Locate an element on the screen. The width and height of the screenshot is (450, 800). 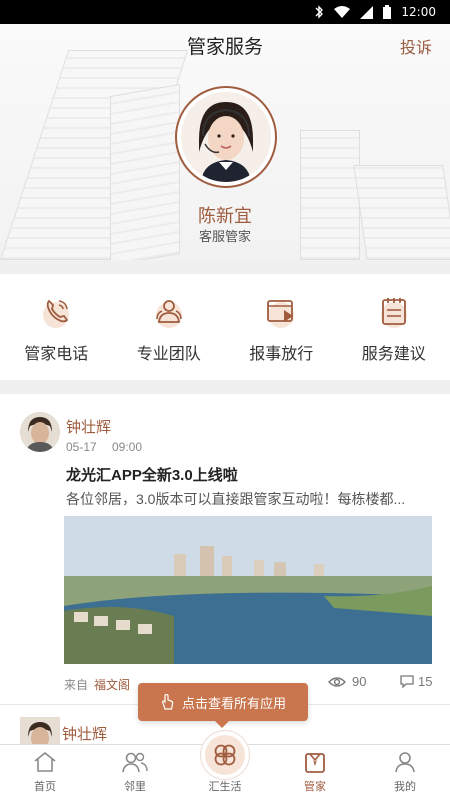
butler-name: 陈新宜 is located at coordinates (225, 216).